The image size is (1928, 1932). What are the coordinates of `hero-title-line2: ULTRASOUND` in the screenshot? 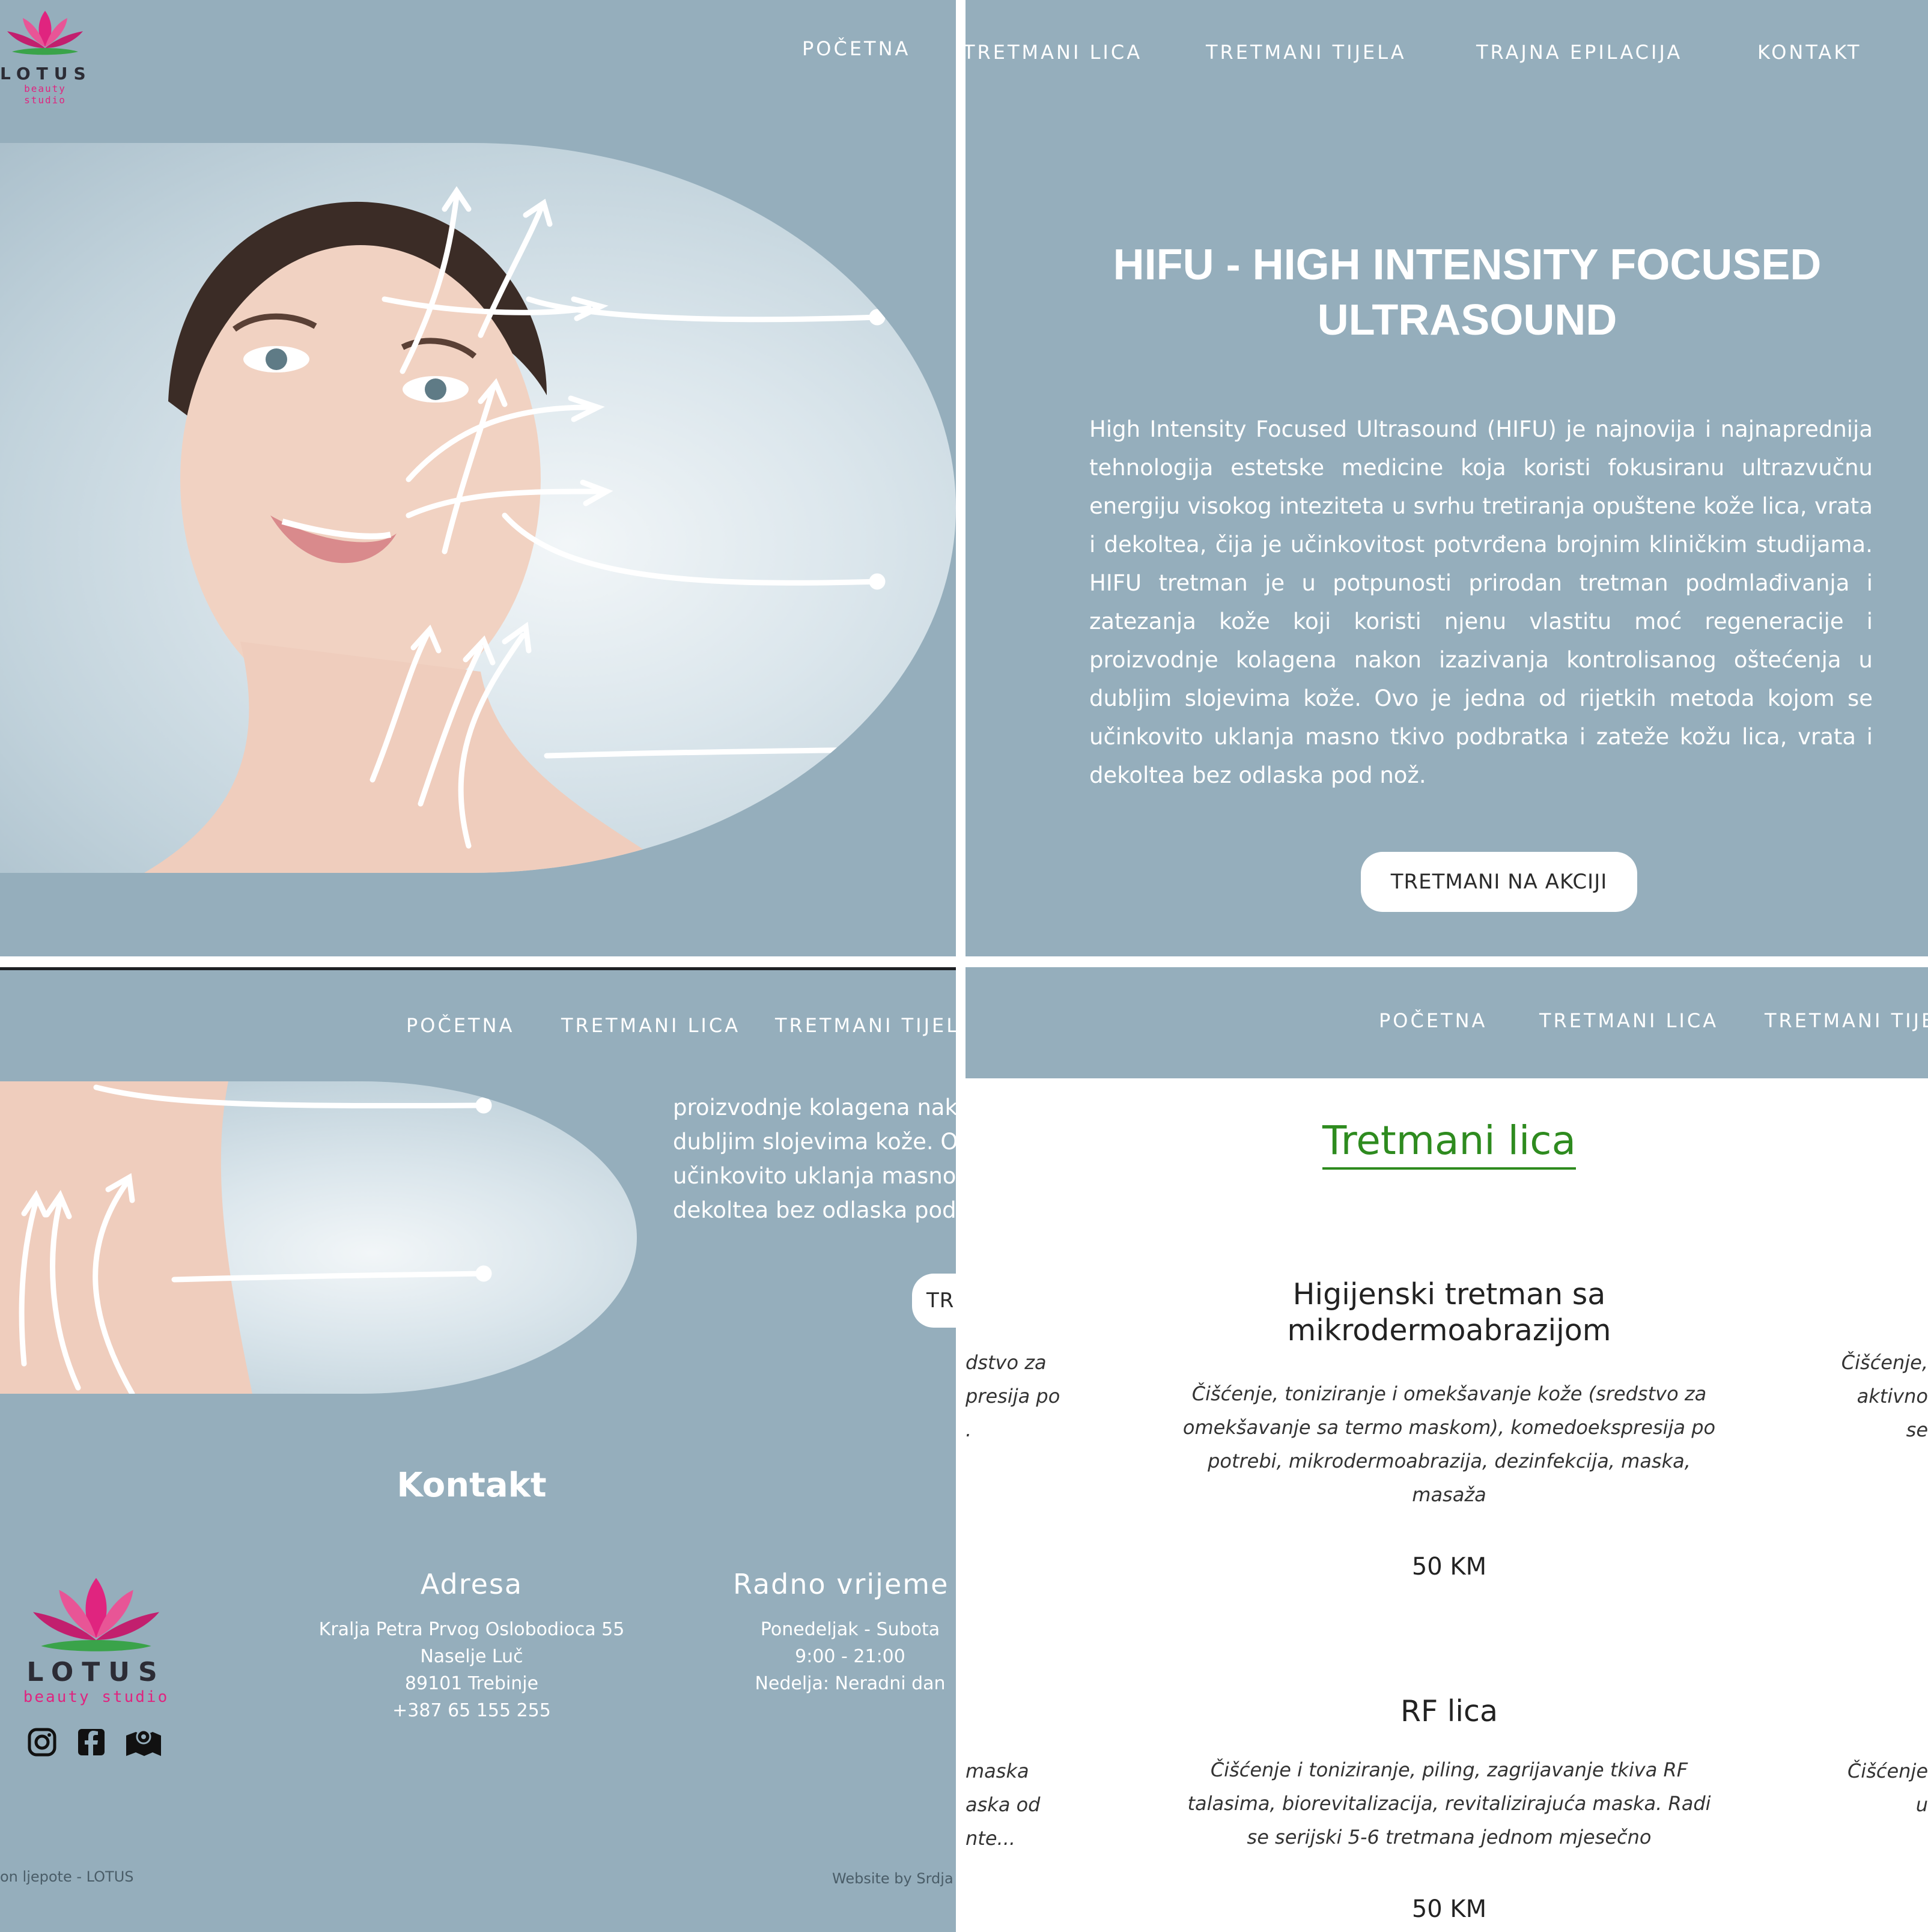 It's located at (1467, 320).